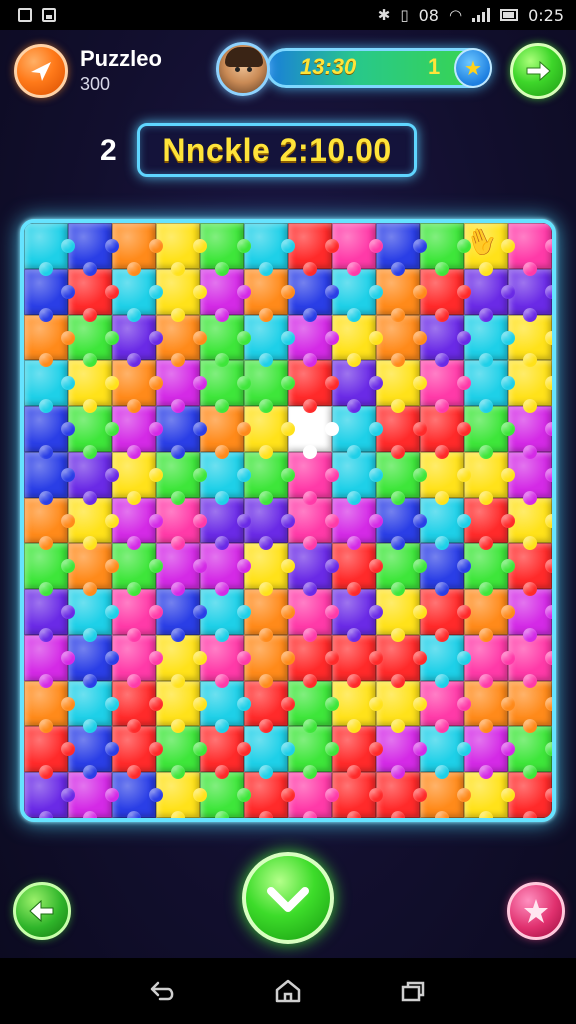 This screenshot has height=1024, width=576. Describe the element at coordinates (328, 66) in the screenshot. I see `timer-text: 13:30` at that location.